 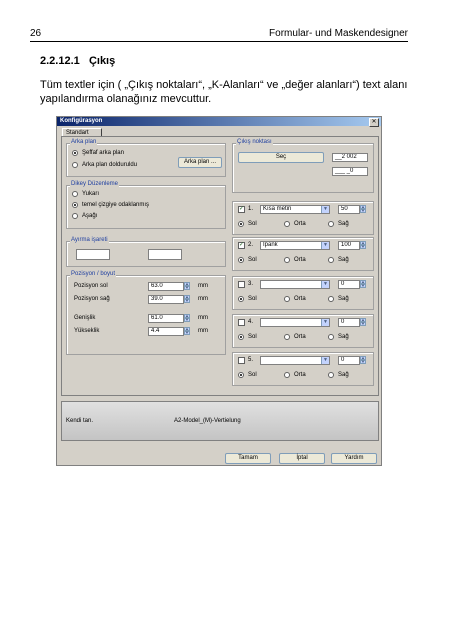 I want to click on output-value-1: __2 002, so click(x=350, y=157).